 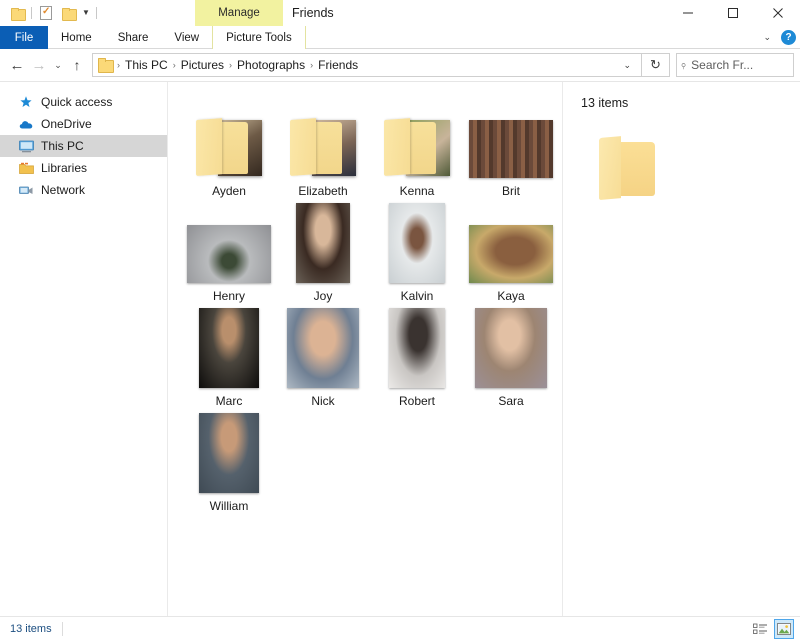 I want to click on list-item: Marc, so click(x=229, y=356).